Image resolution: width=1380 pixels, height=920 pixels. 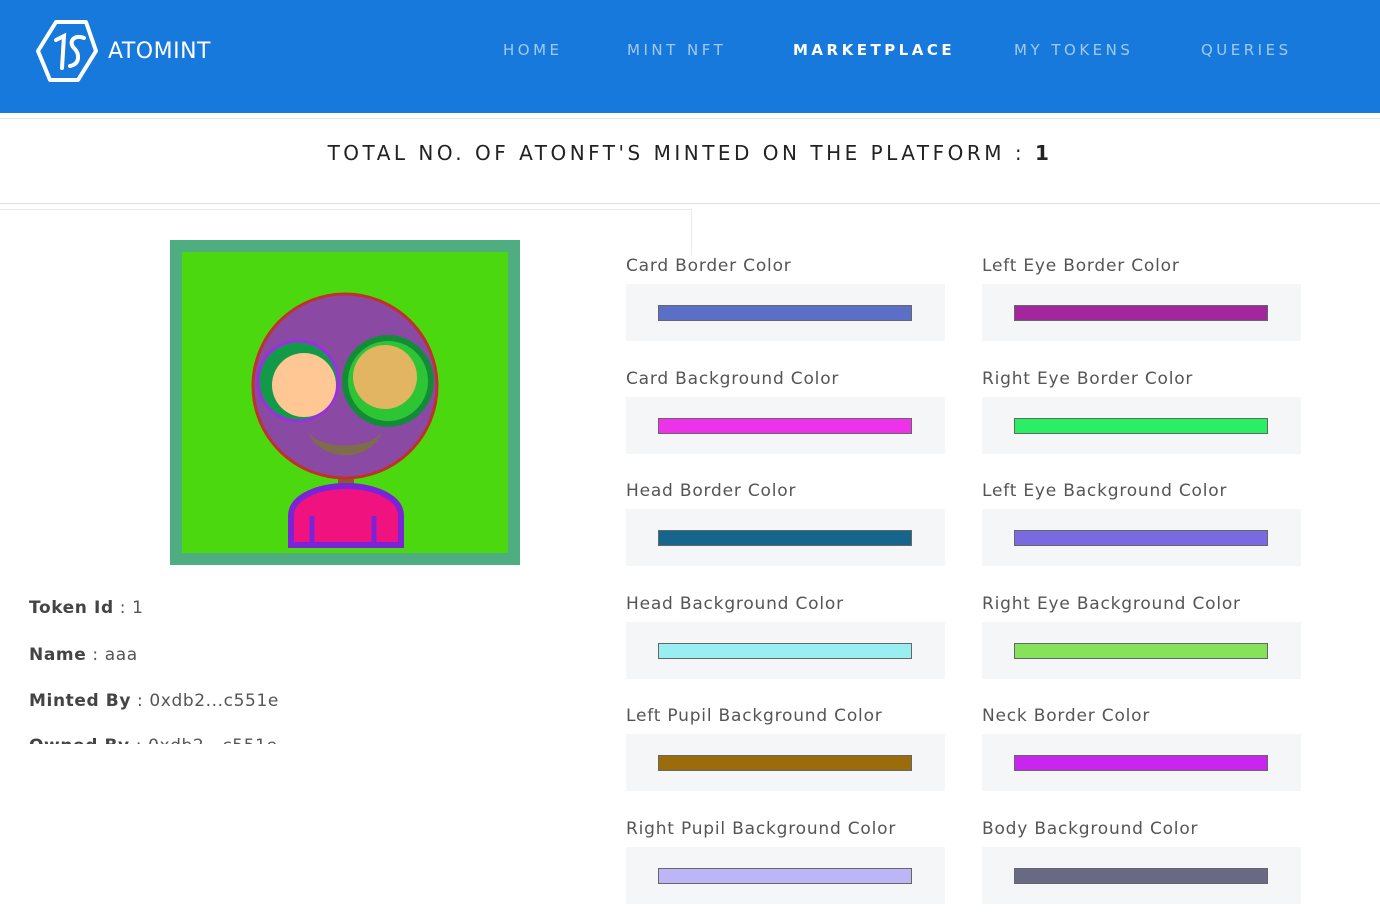 What do you see at coordinates (214, 701) in the screenshot?
I see `minted-by-value: 0xdb2...c551e` at bounding box center [214, 701].